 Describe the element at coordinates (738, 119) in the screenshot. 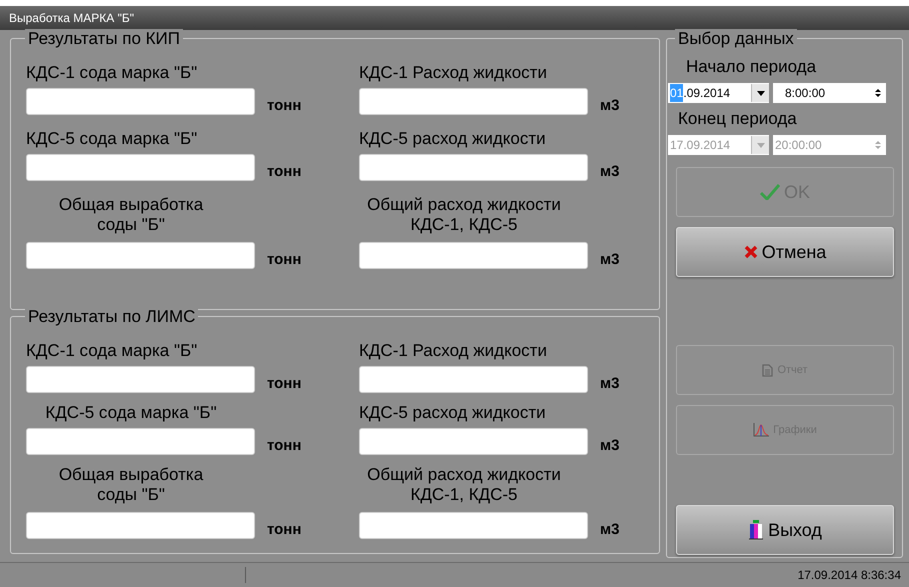

I see `period-label: Конец периода` at that location.